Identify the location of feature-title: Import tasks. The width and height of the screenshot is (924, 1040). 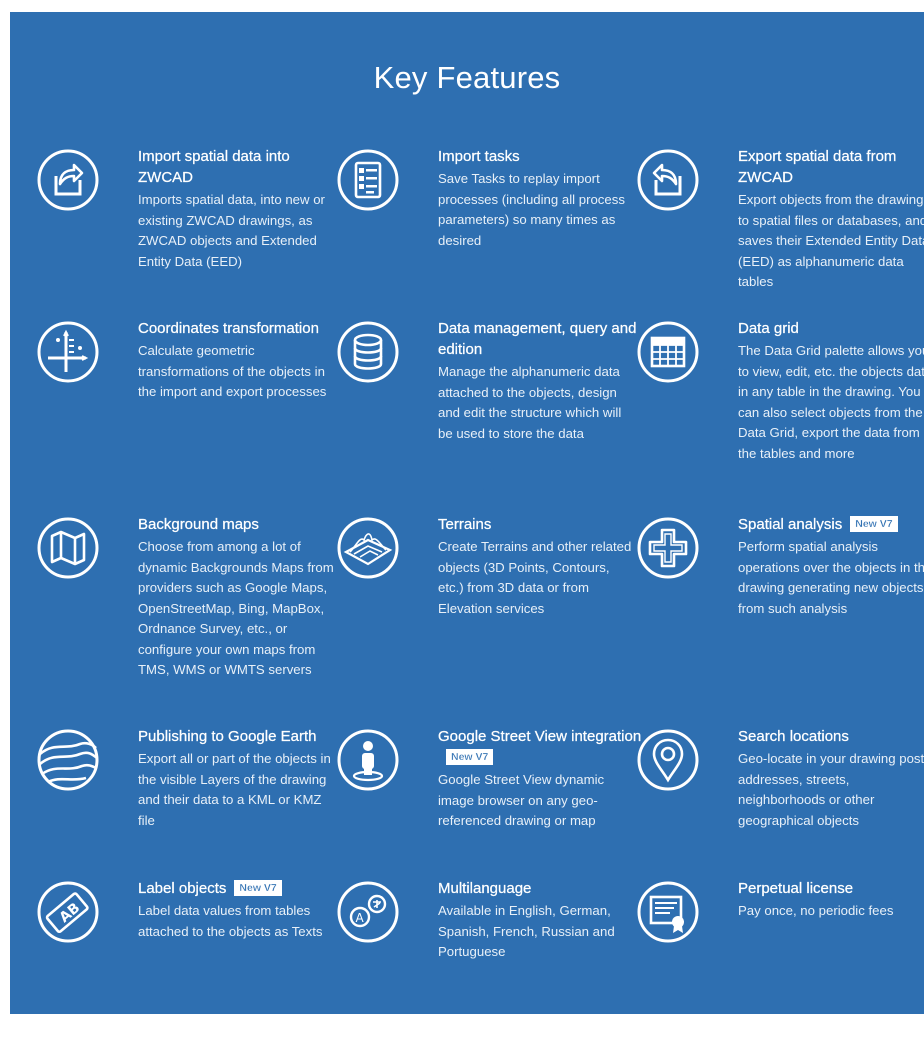
(540, 156).